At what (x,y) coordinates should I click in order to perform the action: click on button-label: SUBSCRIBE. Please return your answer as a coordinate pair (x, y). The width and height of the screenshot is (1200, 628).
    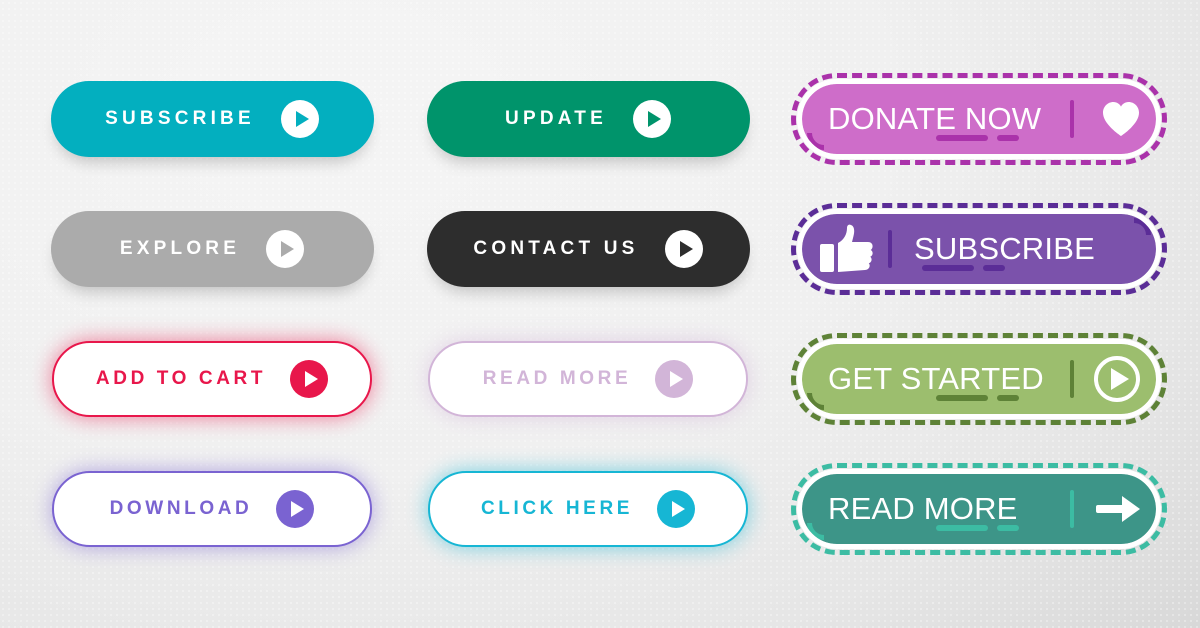
    Looking at the image, I should click on (180, 118).